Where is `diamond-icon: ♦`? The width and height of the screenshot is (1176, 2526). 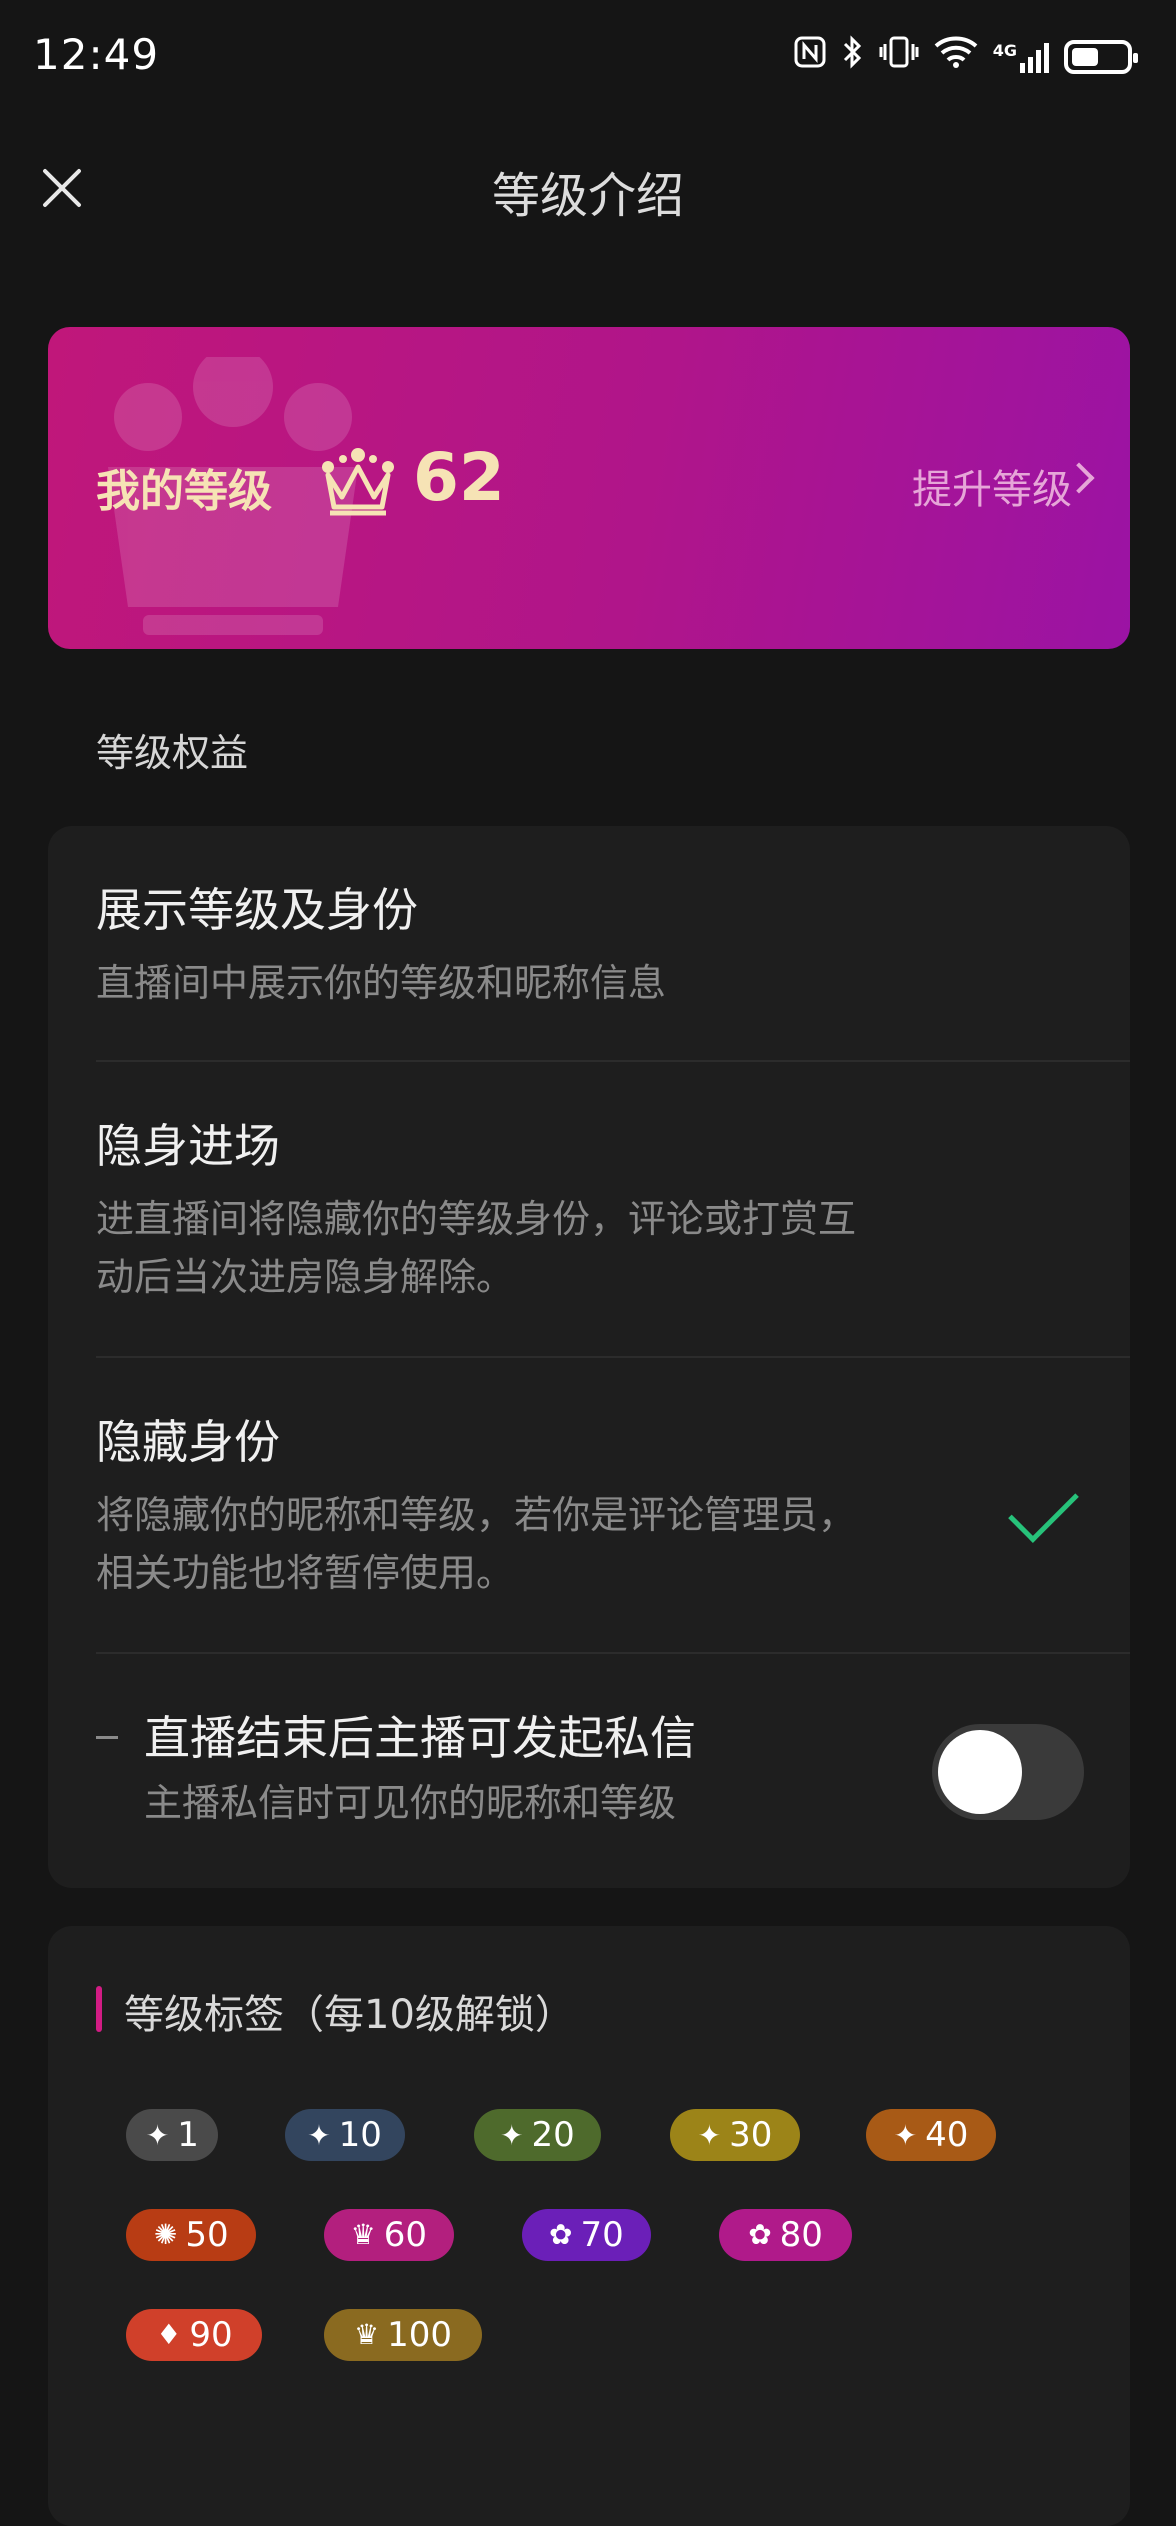
diamond-icon: ♦ is located at coordinates (169, 2335).